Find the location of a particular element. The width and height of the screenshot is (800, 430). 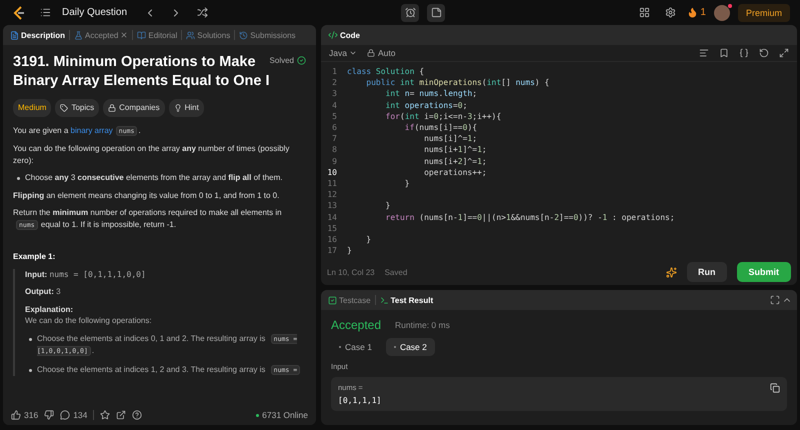

topic-chip: Topics is located at coordinates (77, 107).